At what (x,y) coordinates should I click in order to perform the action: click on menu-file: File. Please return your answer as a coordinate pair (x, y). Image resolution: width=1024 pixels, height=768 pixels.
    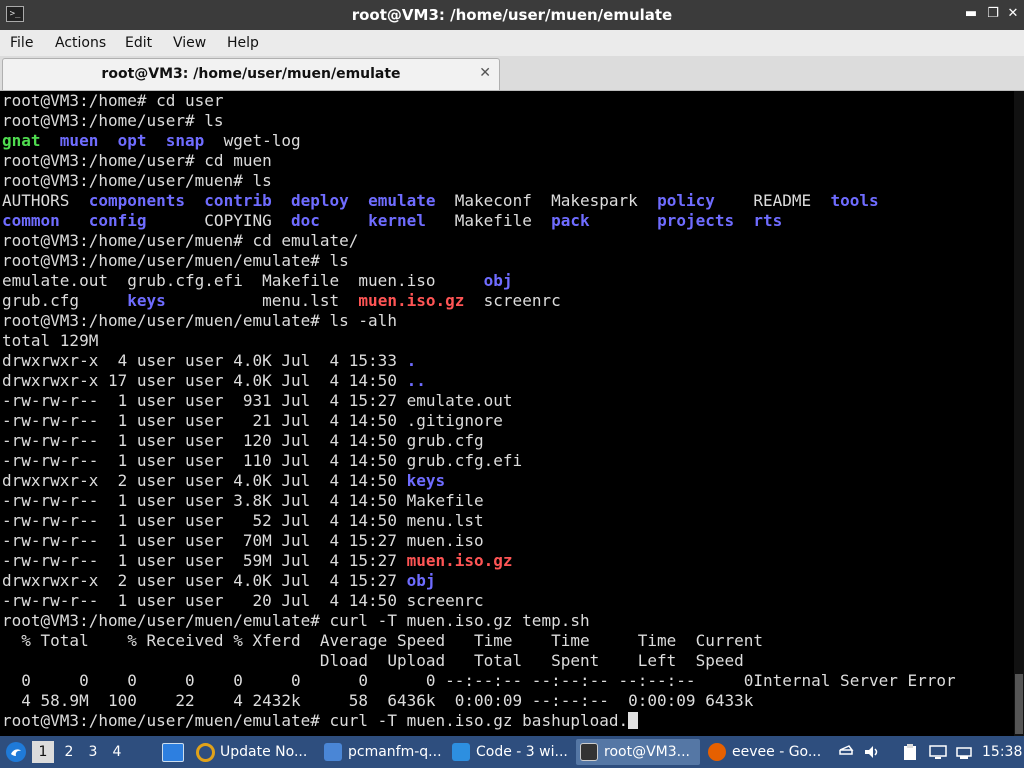
    Looking at the image, I should click on (21, 43).